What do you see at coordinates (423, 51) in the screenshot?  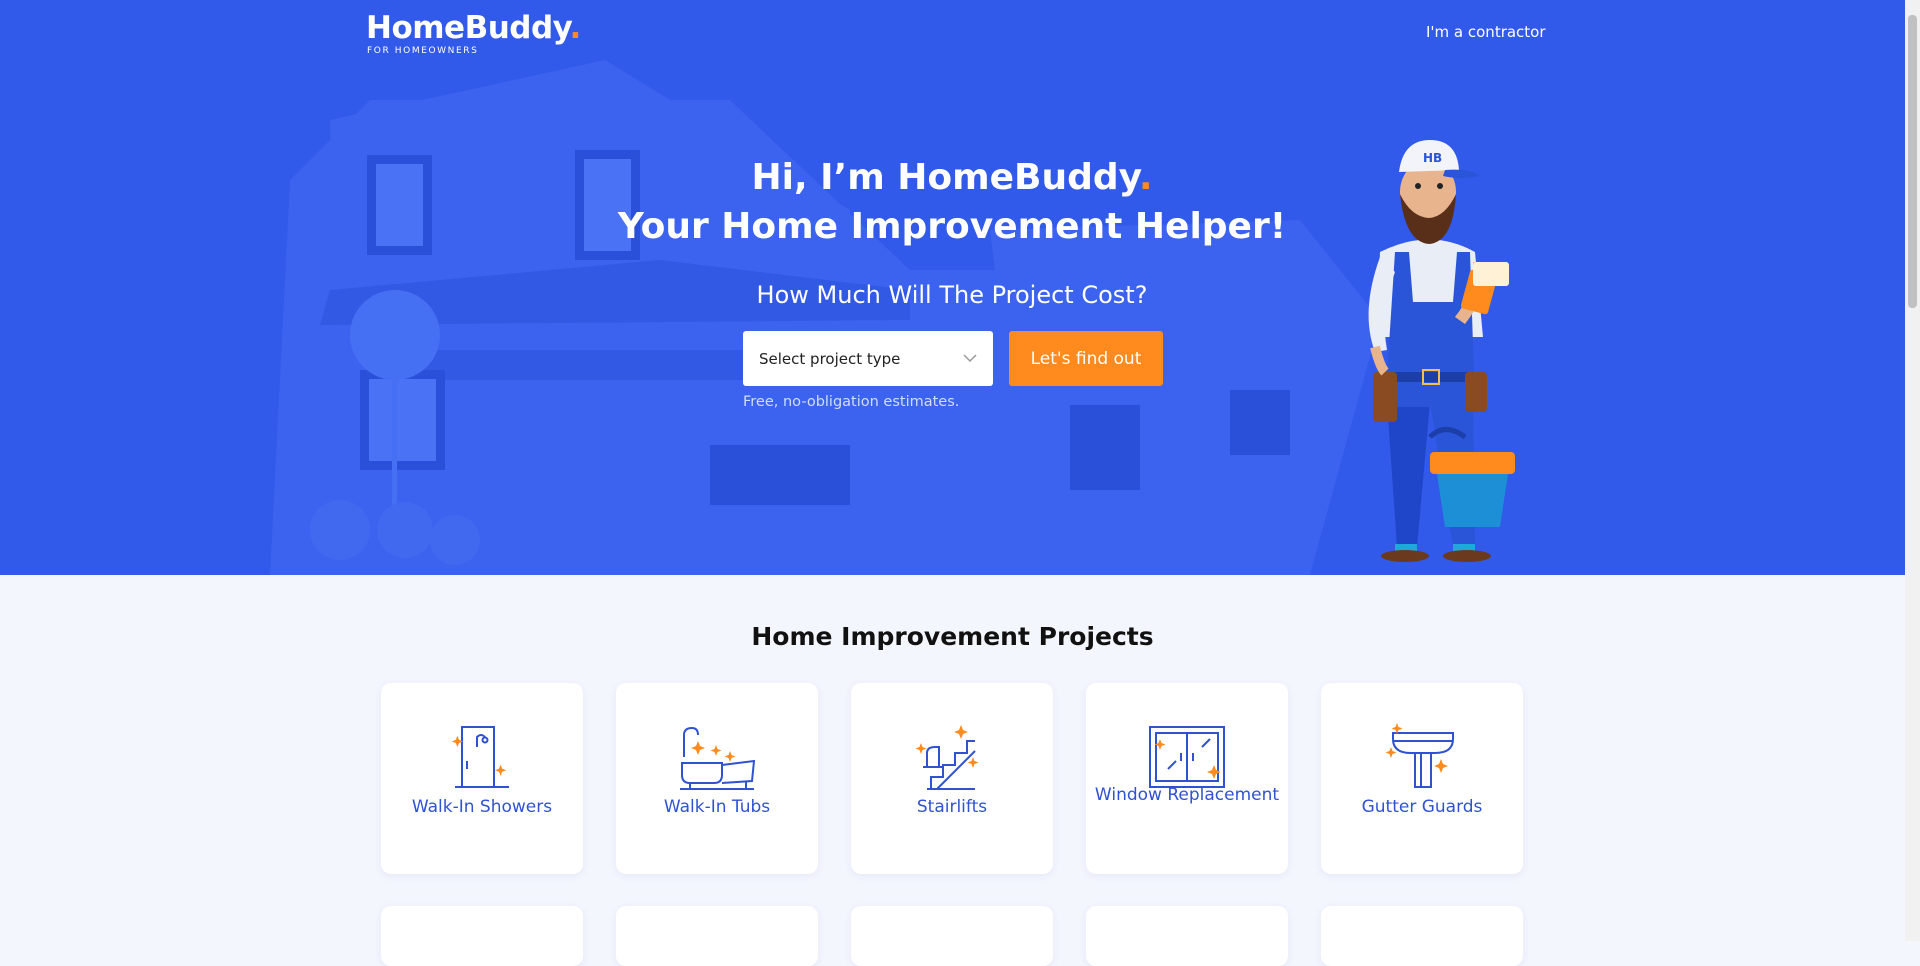 I see `brand-tagline: FOR HOMEOWNERS` at bounding box center [423, 51].